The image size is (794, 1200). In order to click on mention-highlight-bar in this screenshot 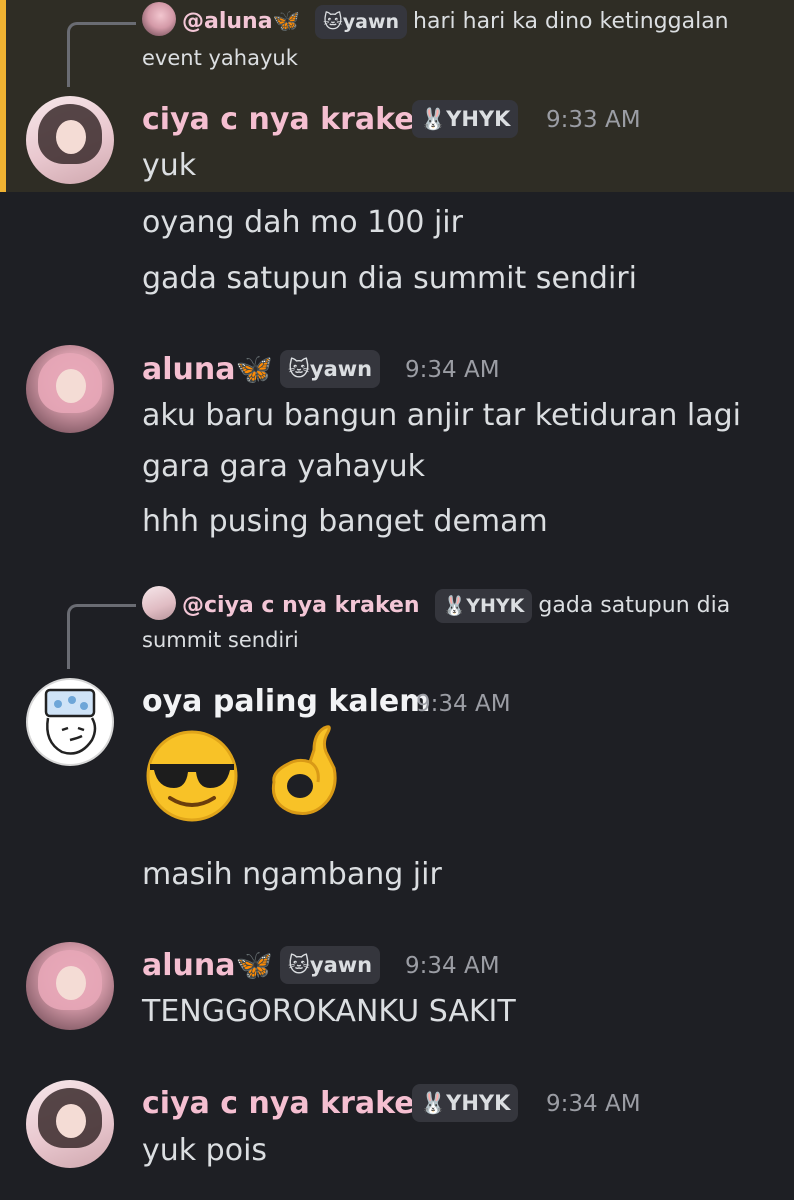, I will do `click(3, 96)`.